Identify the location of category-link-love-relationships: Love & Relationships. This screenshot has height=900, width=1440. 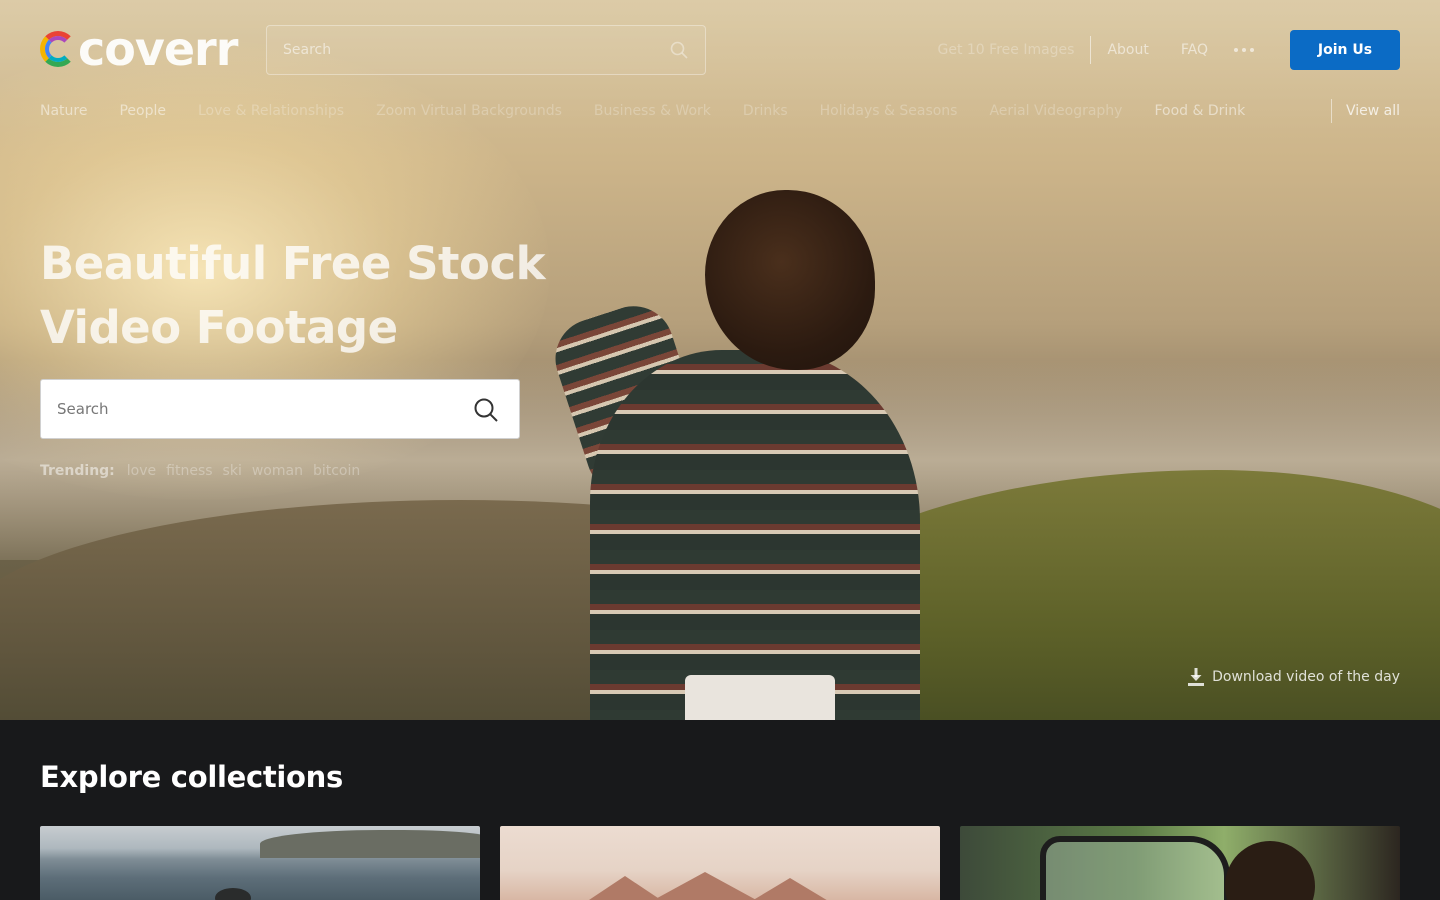
(271, 111).